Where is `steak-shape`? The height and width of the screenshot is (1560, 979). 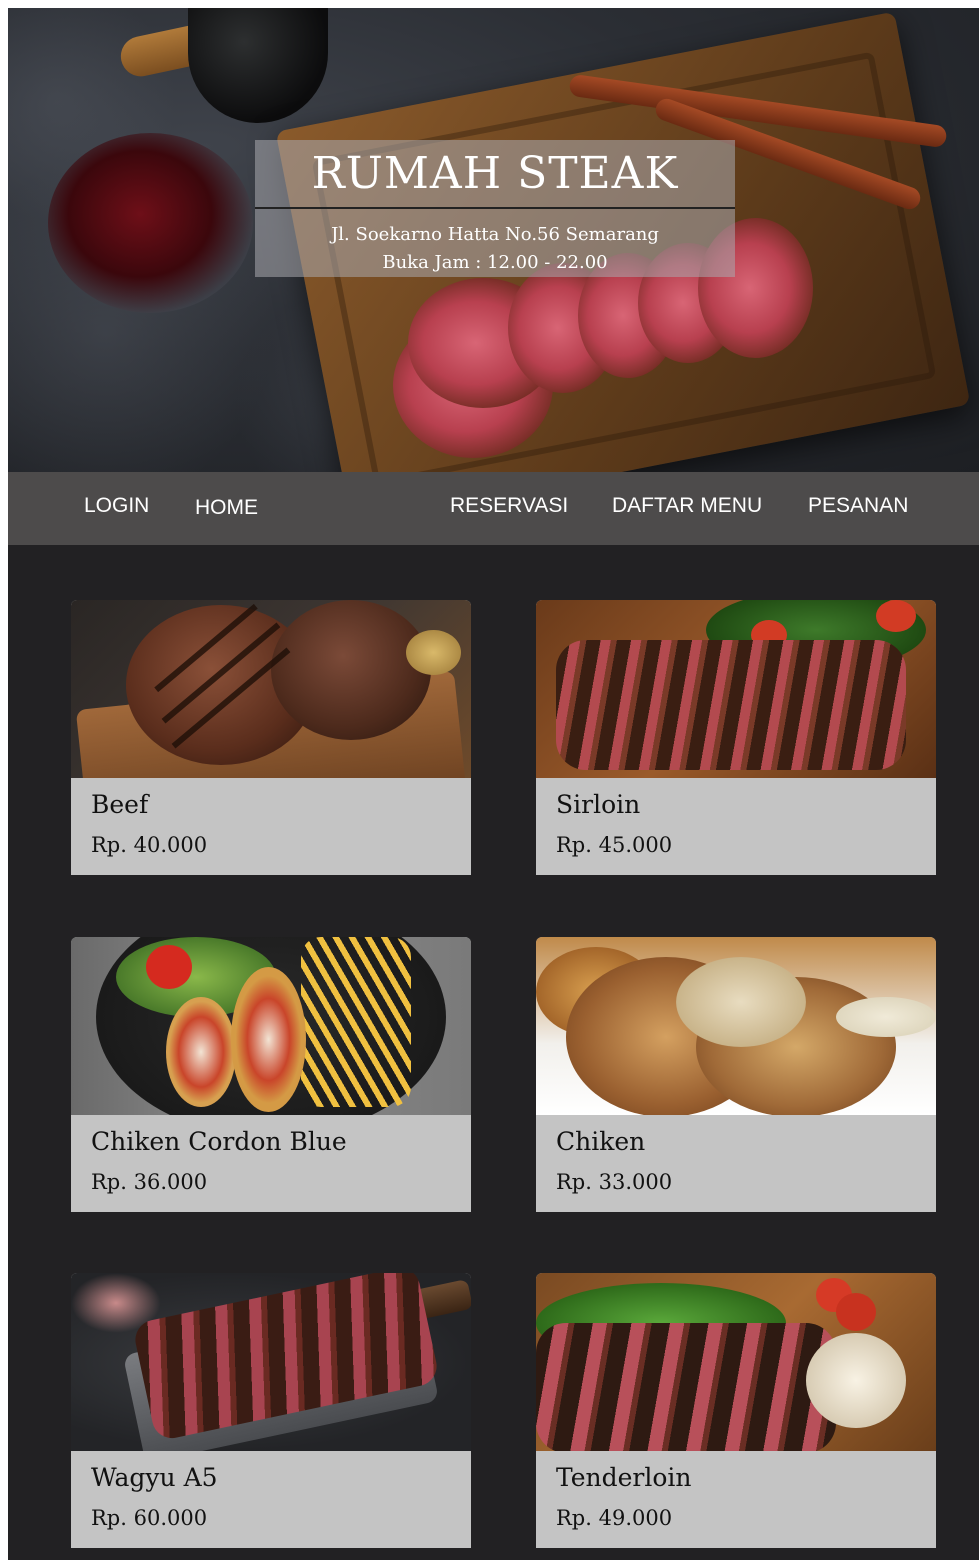
steak-shape is located at coordinates (351, 670).